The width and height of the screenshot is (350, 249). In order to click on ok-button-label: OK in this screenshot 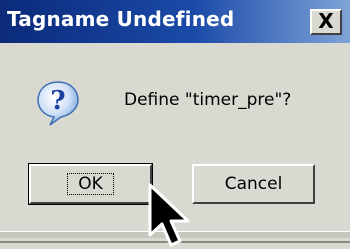, I will do `click(90, 184)`.